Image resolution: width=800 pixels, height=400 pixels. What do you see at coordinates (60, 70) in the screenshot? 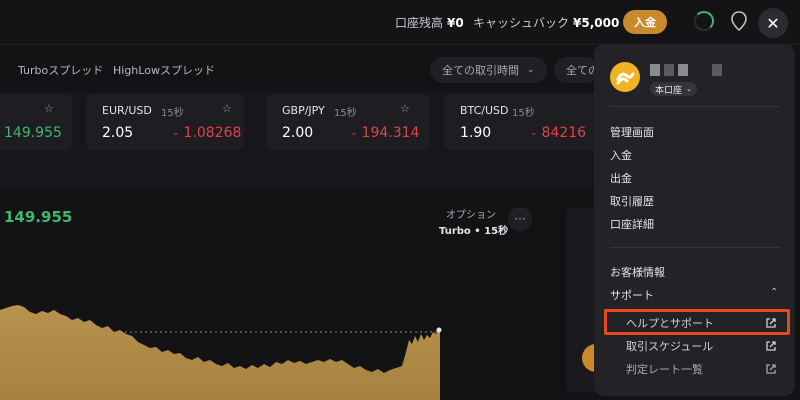
I see `tab-turbo-spread: Turboスプレッド` at bounding box center [60, 70].